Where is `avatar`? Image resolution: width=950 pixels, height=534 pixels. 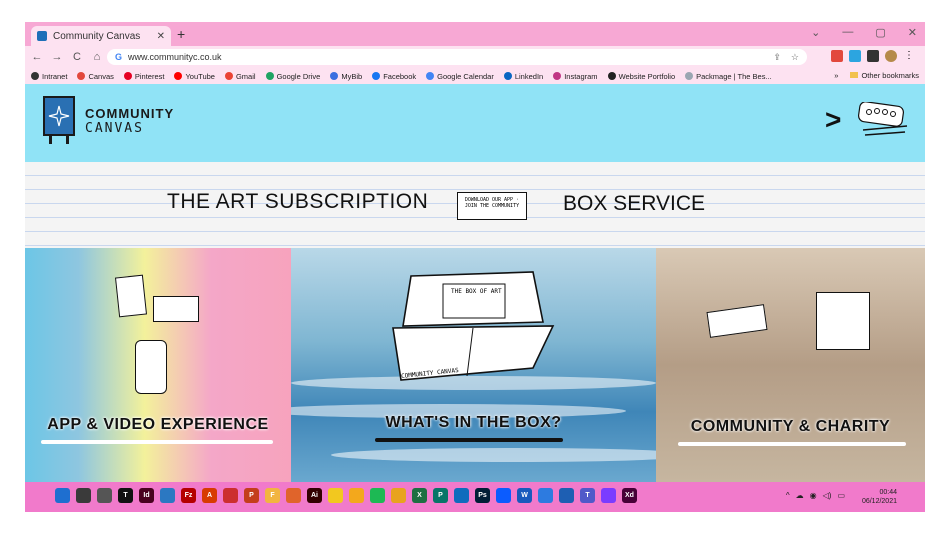 avatar is located at coordinates (891, 56).